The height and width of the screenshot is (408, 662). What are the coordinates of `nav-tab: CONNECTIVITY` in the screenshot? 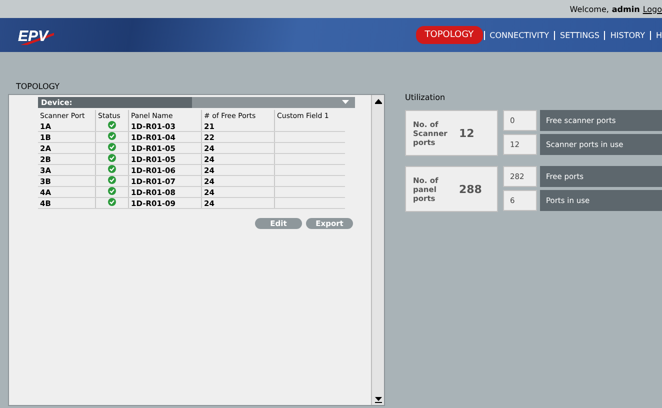 It's located at (520, 35).